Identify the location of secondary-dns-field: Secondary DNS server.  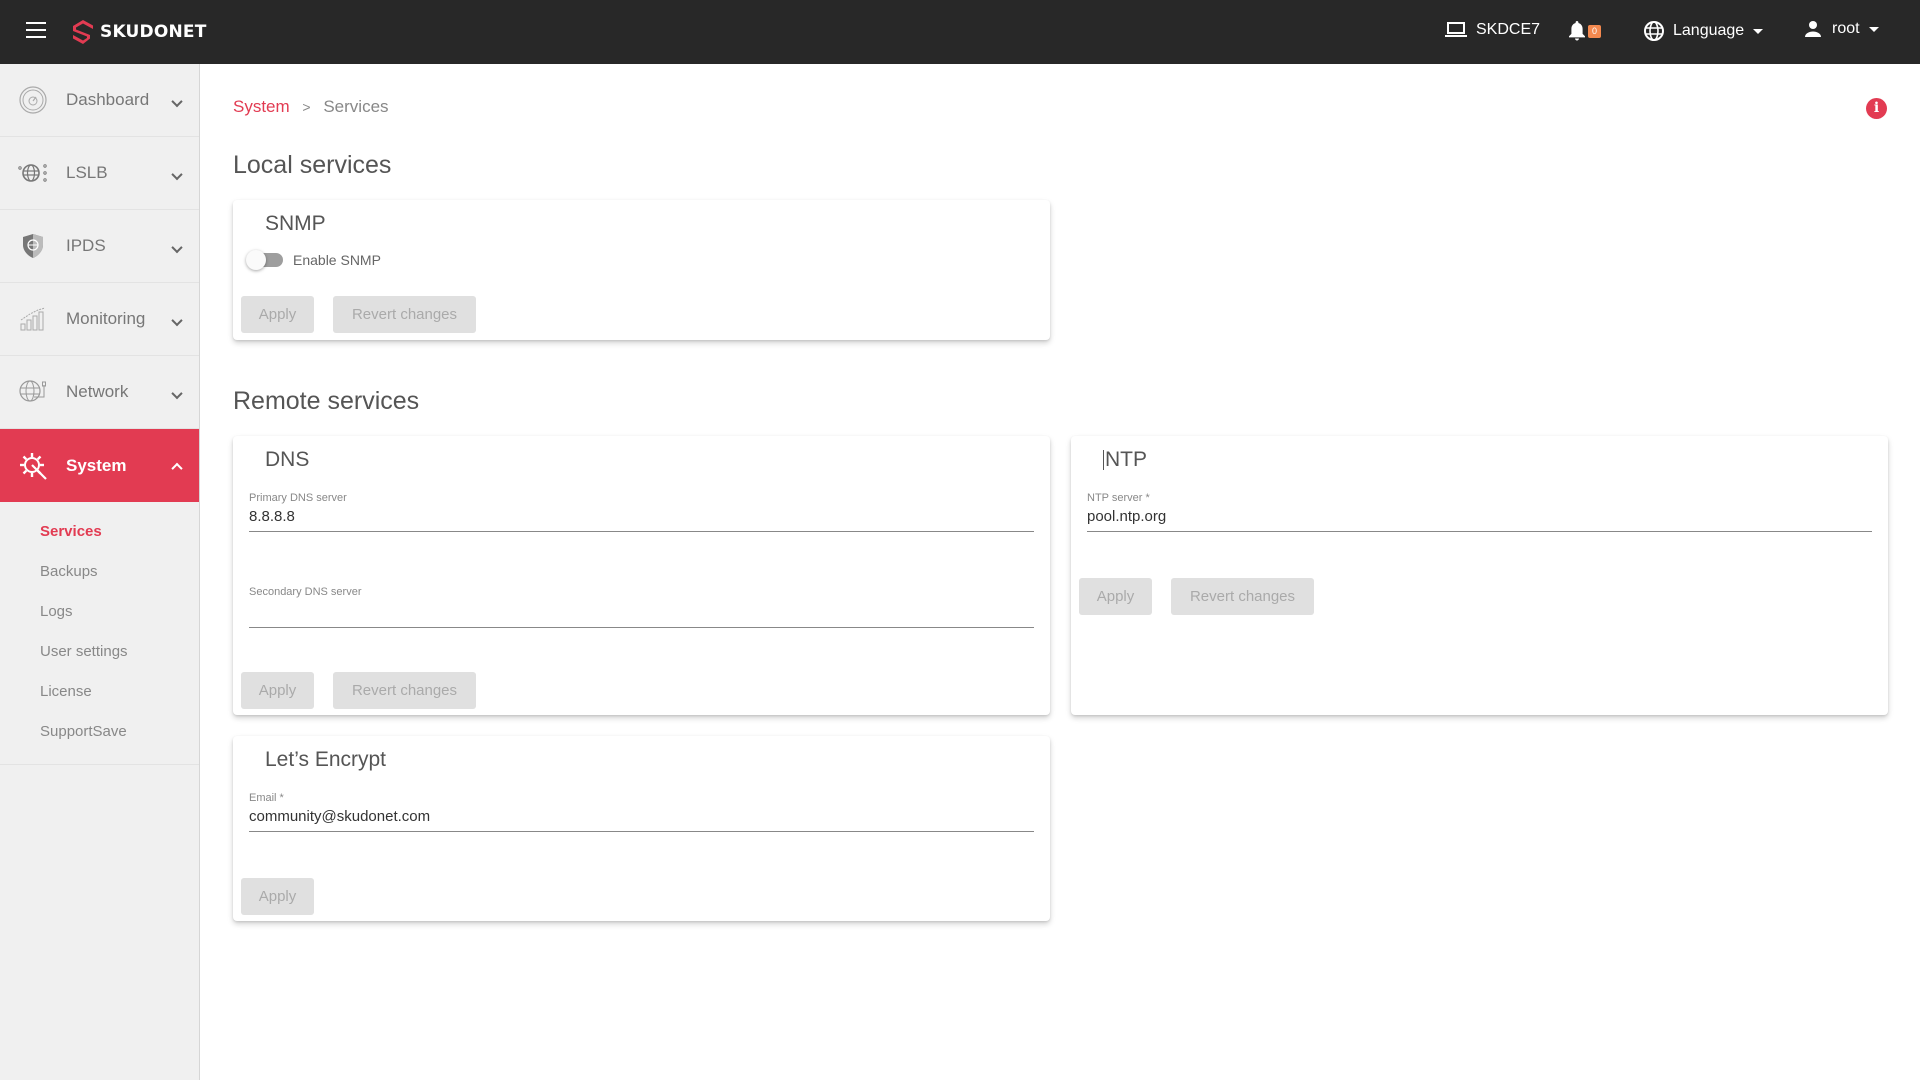
(641, 607).